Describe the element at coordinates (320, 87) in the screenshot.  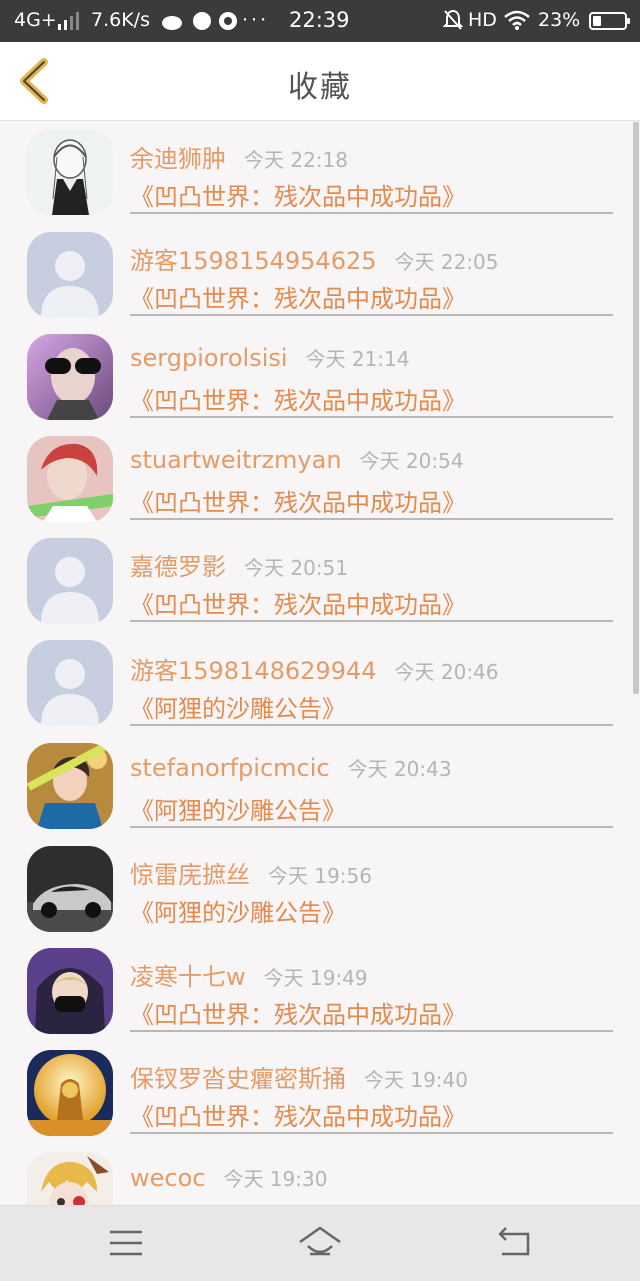
I see `page-title: 收藏` at that location.